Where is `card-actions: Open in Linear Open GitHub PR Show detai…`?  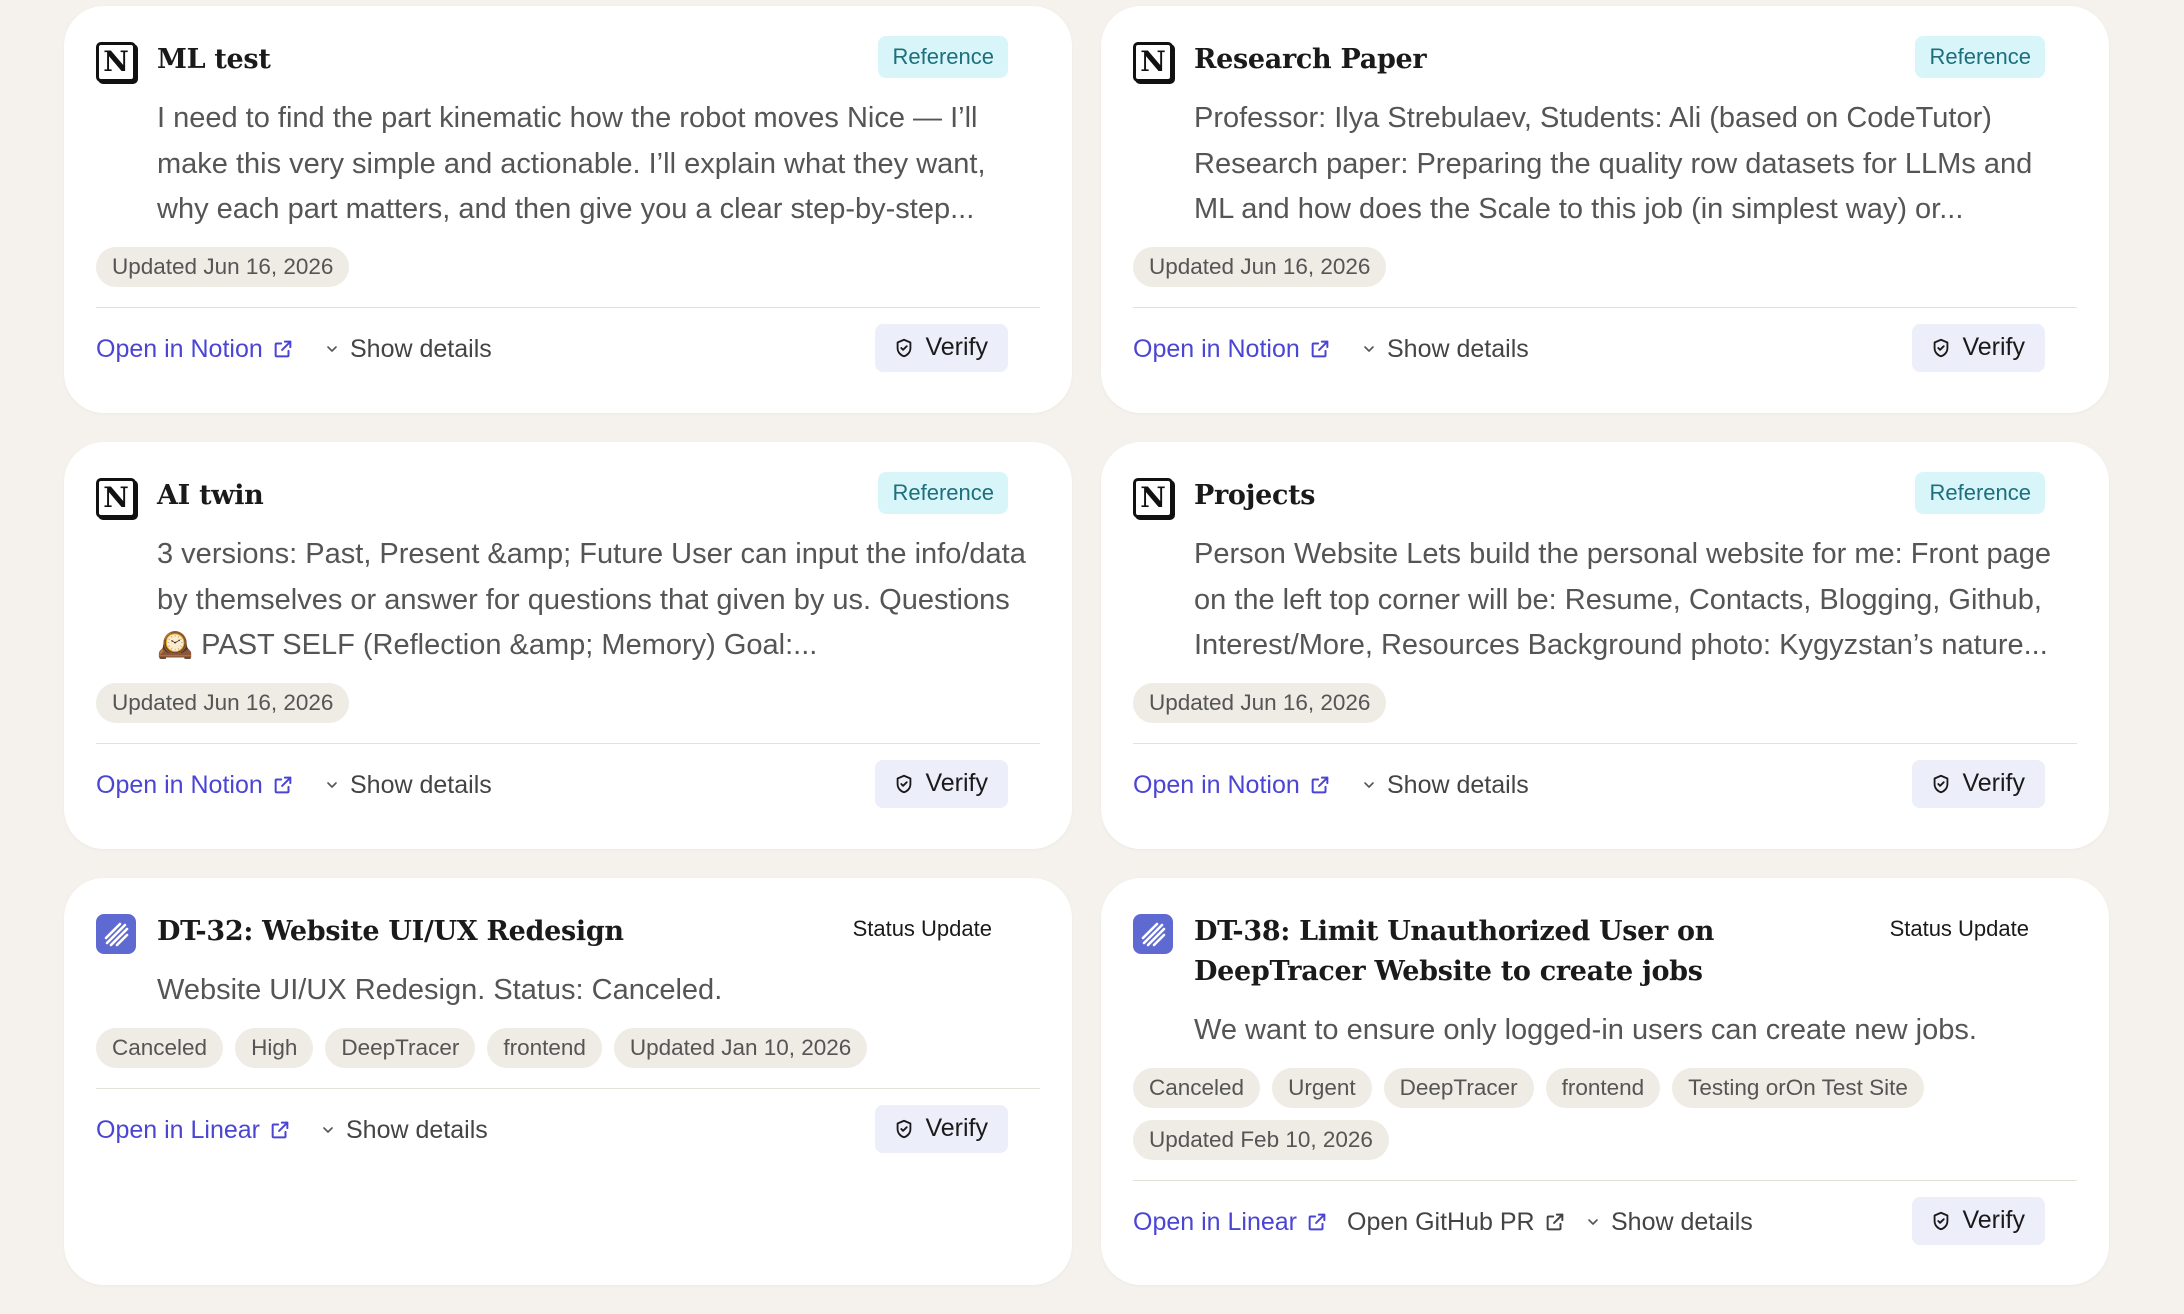 card-actions: Open in Linear Open GitHub PR Show detai… is located at coordinates (1605, 1223).